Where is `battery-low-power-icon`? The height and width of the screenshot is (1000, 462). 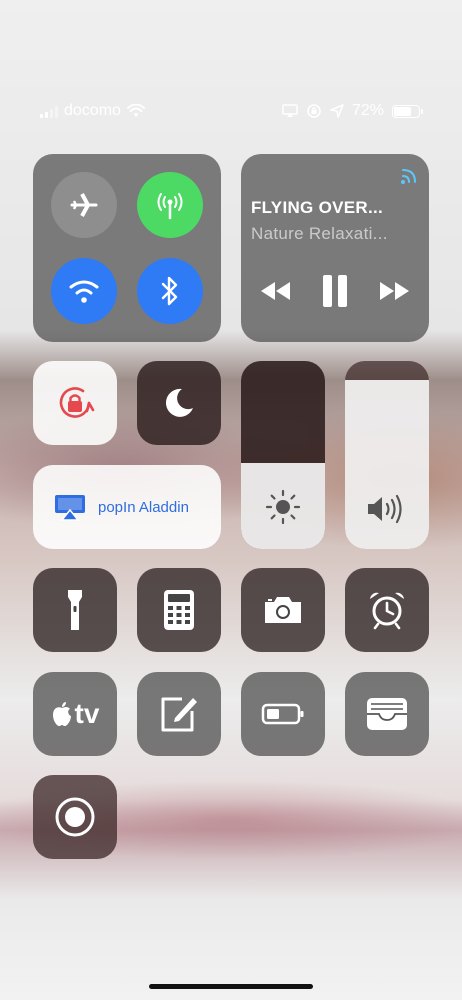 battery-low-power-icon is located at coordinates (282, 714).